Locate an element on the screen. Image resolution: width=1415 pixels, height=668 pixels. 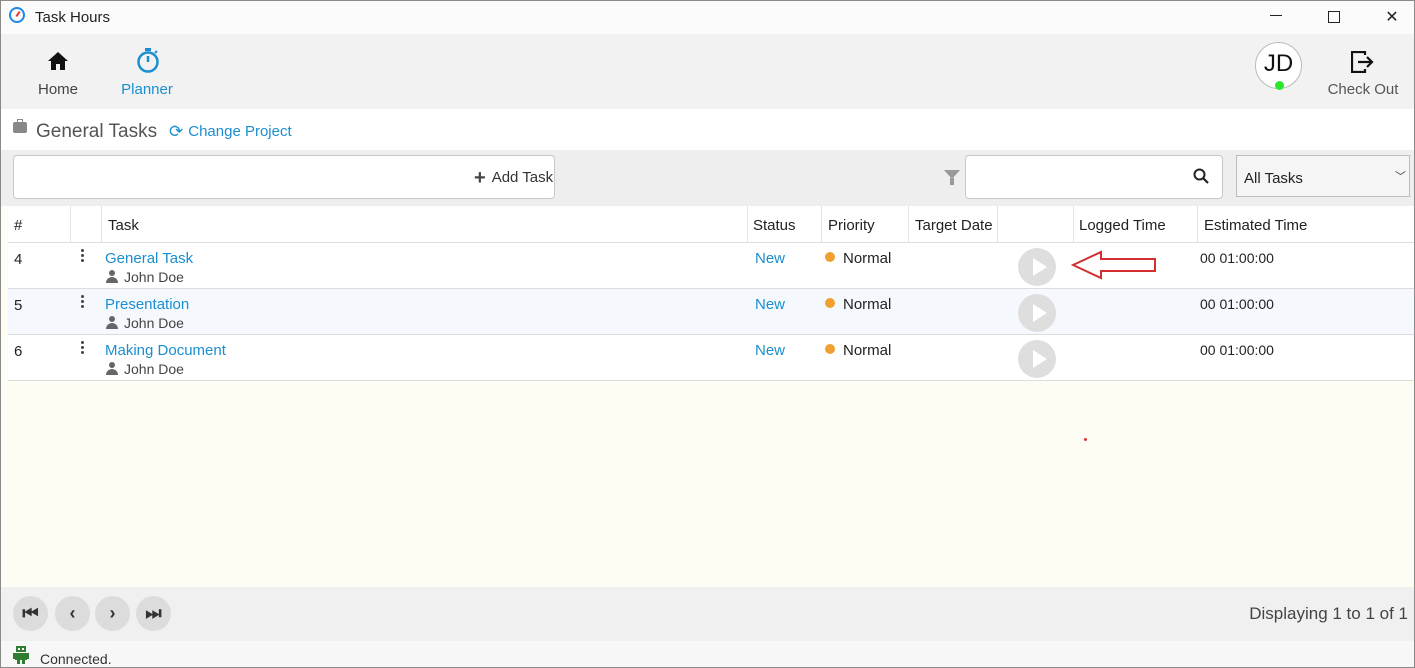
header-estimated-time: Estimated Time is located at coordinates (1255, 225).